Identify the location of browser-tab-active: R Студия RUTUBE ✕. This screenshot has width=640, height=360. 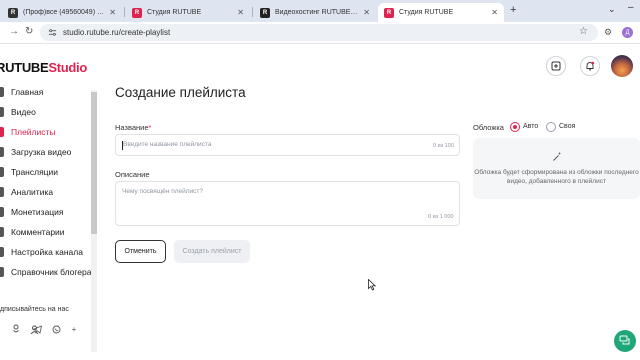
(441, 12).